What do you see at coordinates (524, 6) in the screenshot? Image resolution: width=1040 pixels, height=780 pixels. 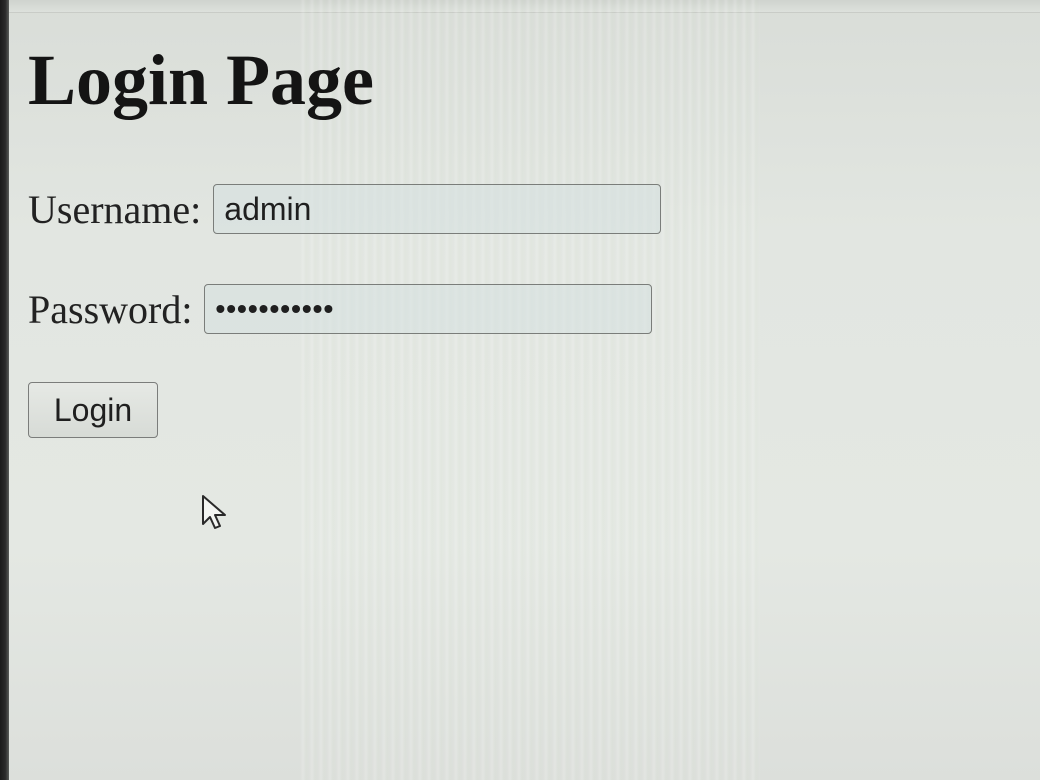 I see `browser-top-edge` at bounding box center [524, 6].